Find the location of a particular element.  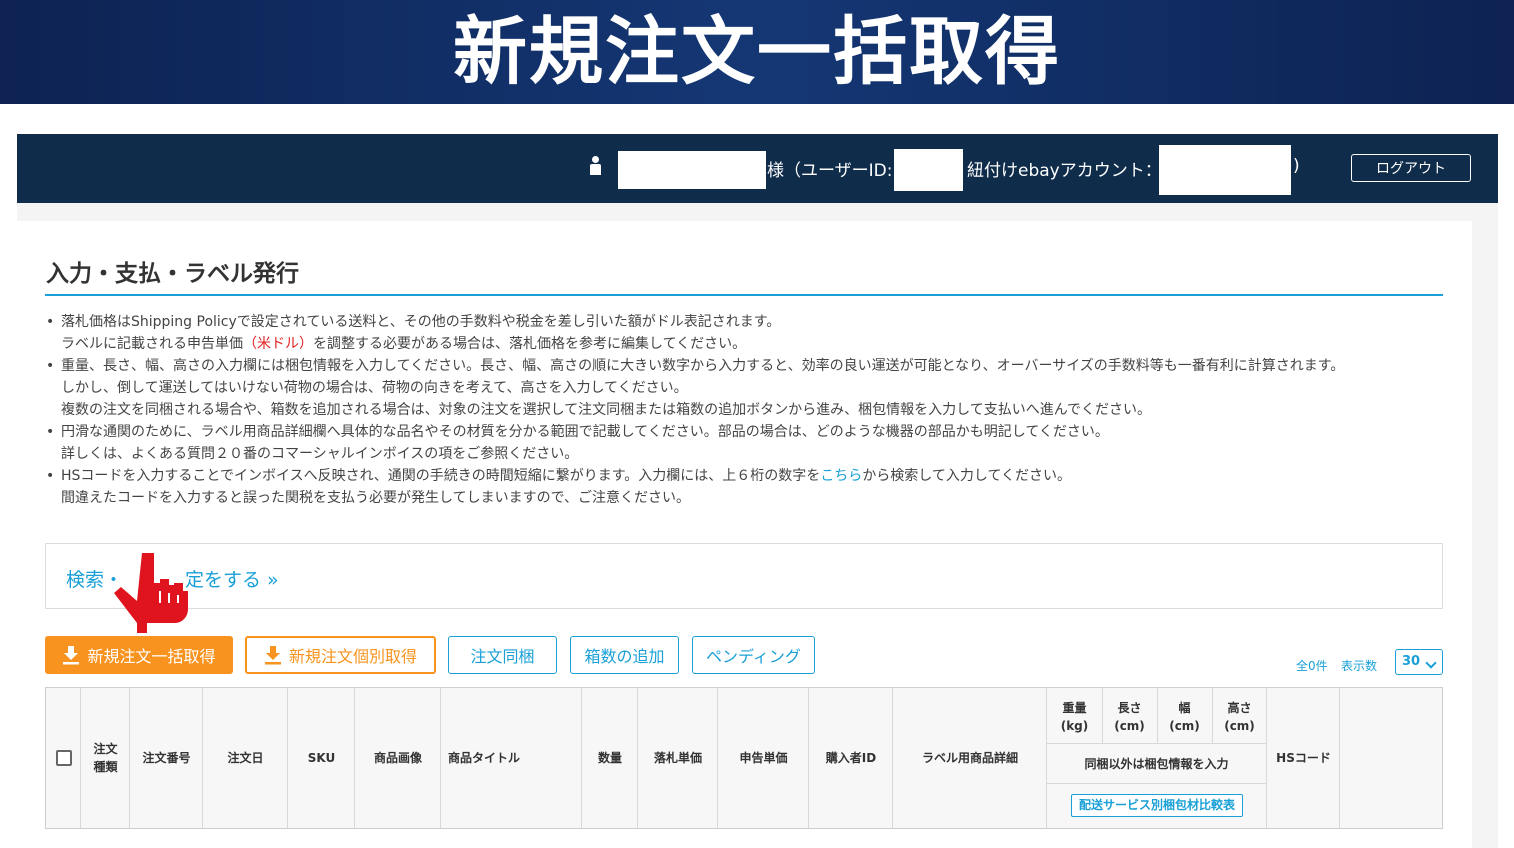

banner: 新規注文一括取得 is located at coordinates (757, 52).